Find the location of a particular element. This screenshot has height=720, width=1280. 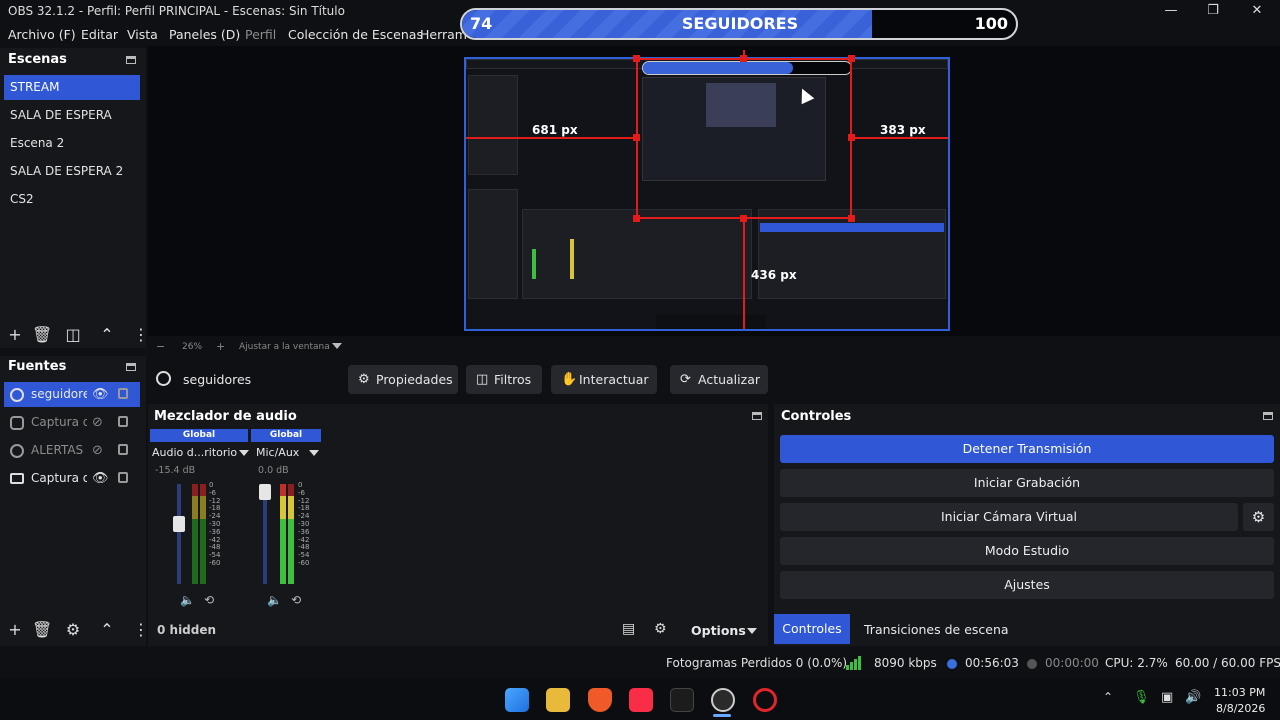

studio-mode-button: Modo Estudio is located at coordinates (1027, 551).